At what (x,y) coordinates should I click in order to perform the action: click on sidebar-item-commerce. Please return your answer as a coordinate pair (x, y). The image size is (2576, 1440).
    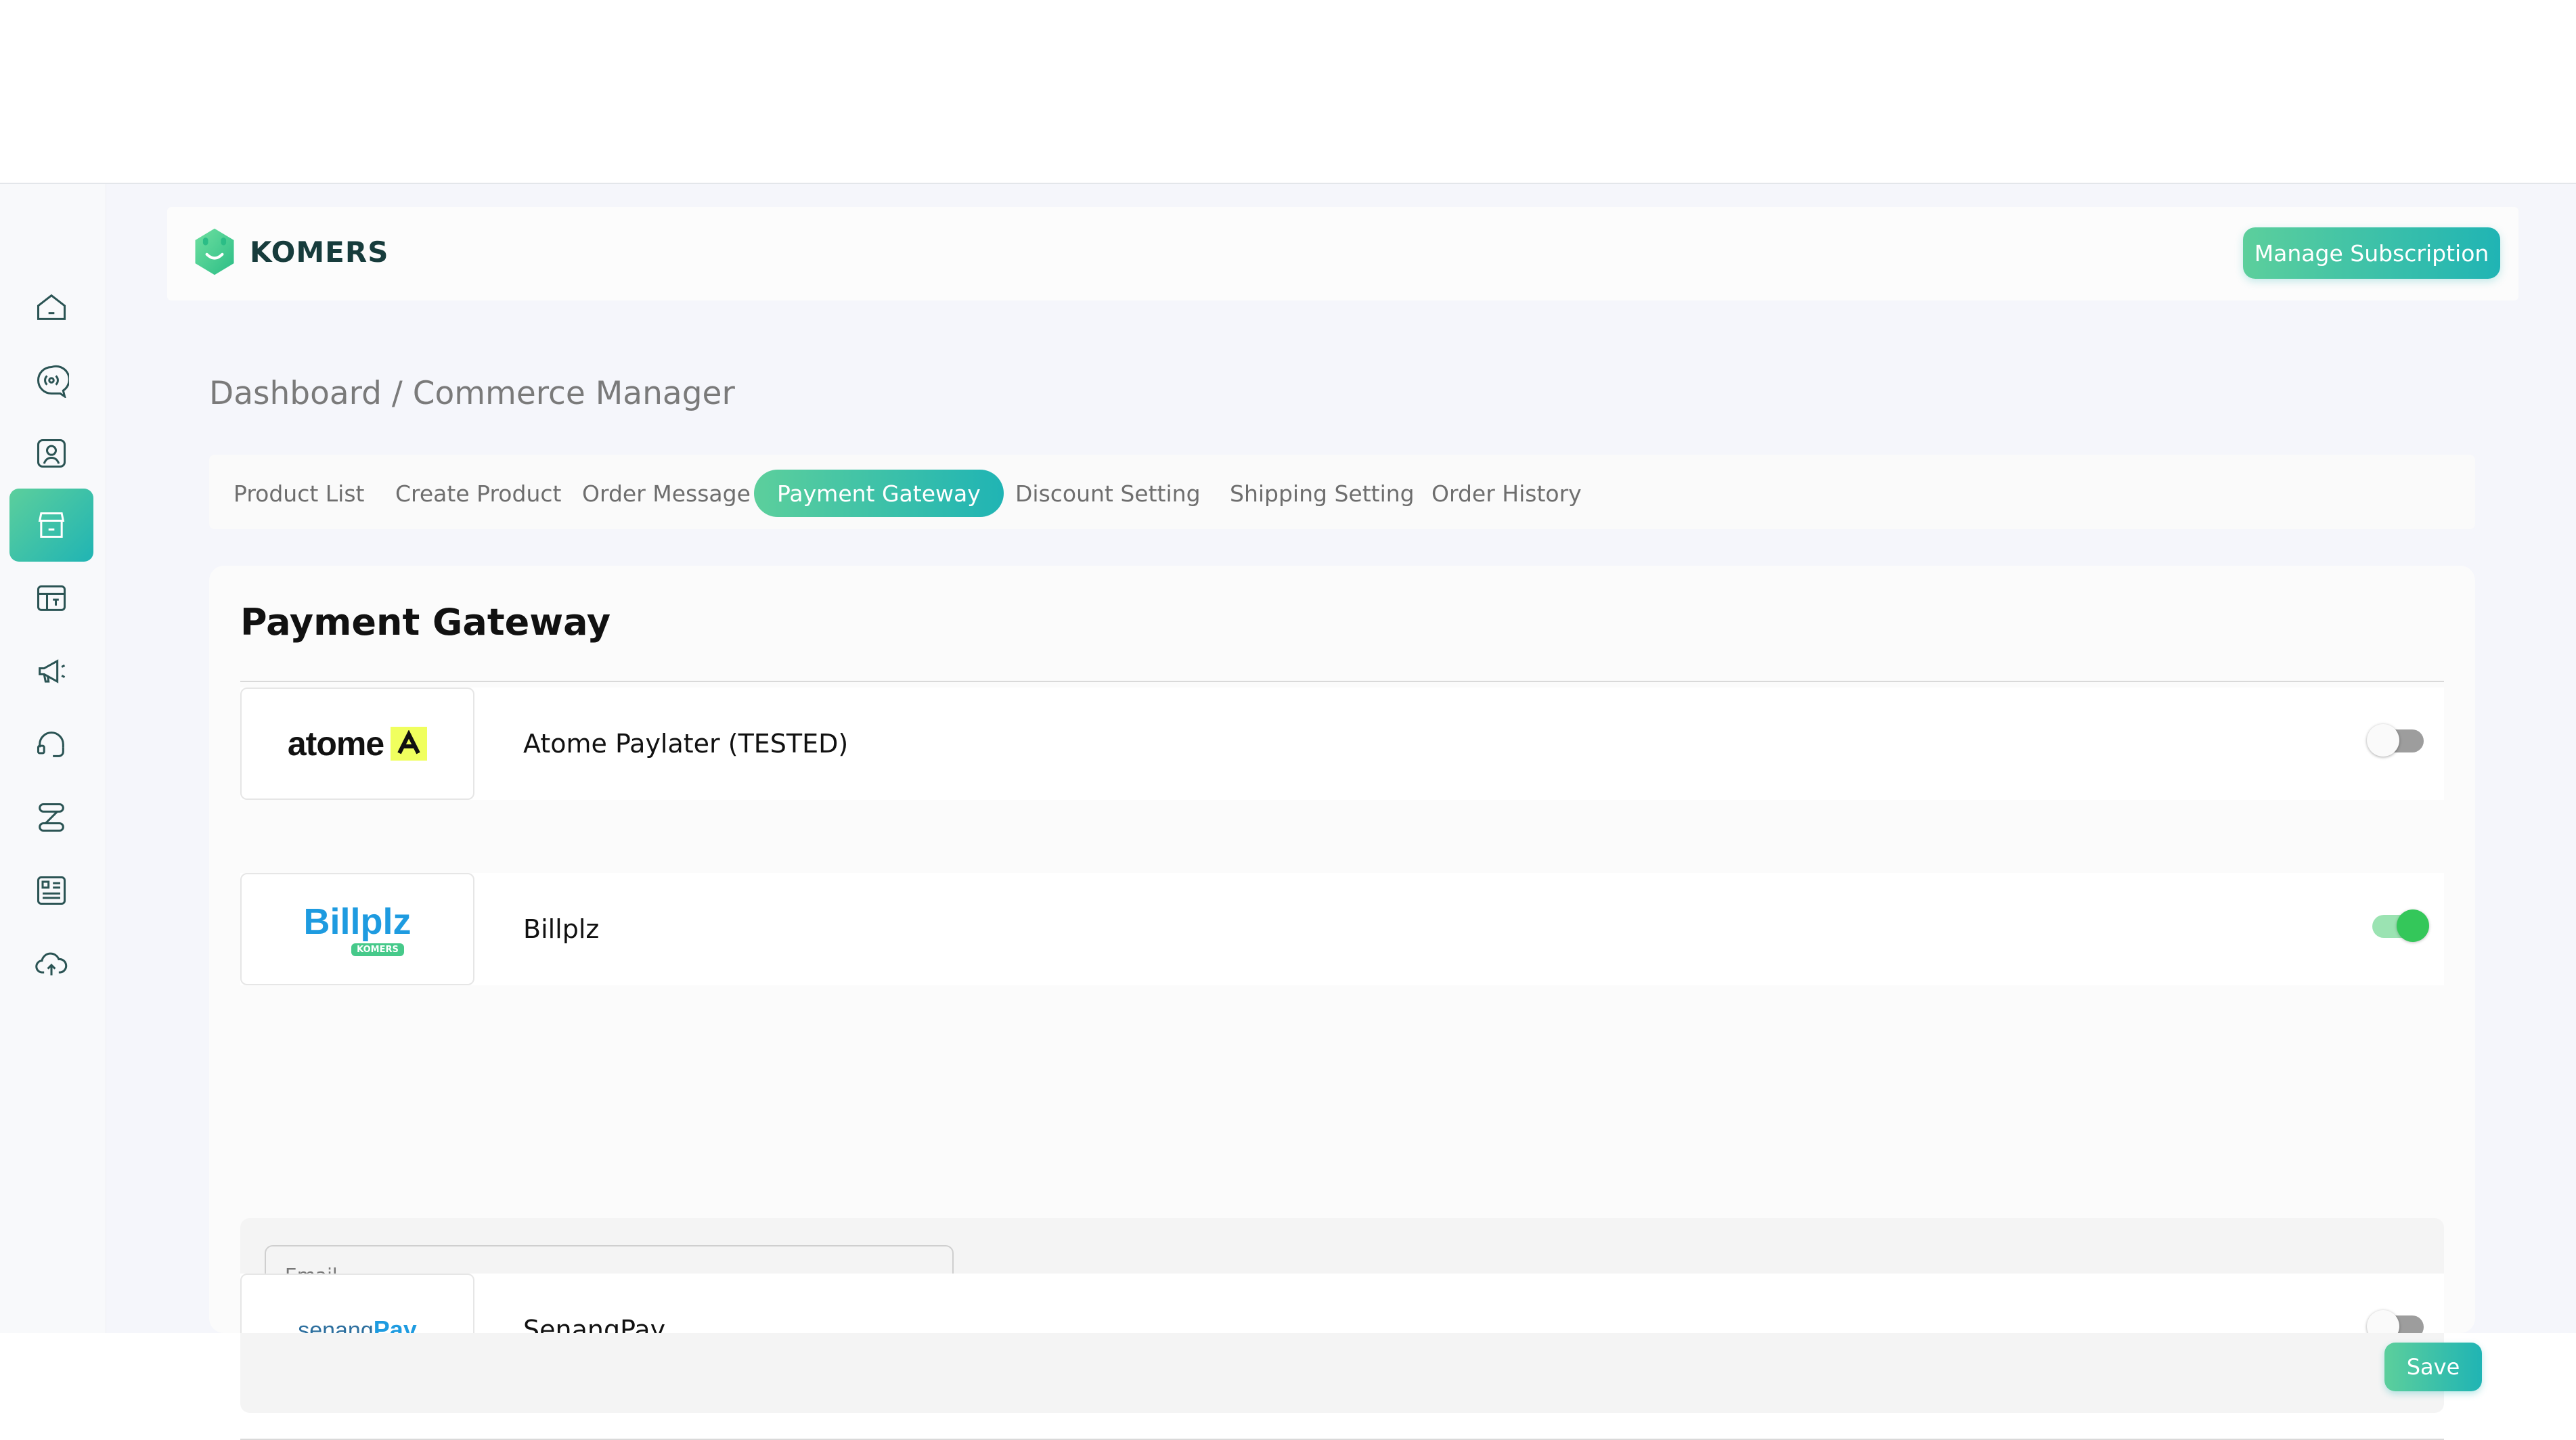
    Looking at the image, I should click on (51, 525).